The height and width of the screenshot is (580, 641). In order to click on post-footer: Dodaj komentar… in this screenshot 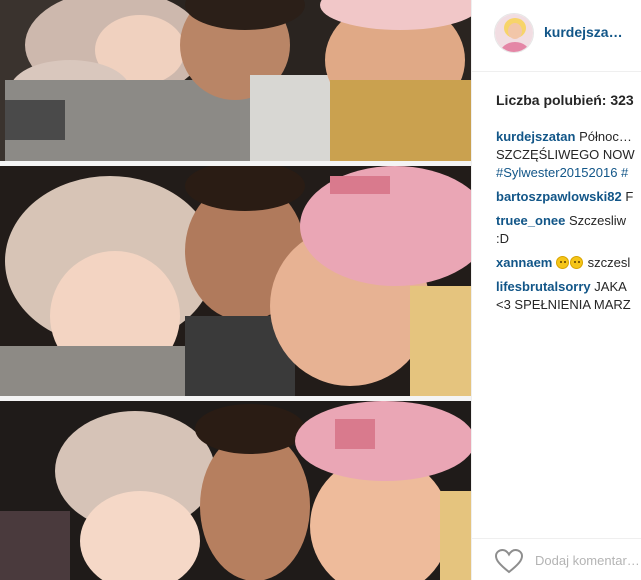, I will do `click(556, 559)`.